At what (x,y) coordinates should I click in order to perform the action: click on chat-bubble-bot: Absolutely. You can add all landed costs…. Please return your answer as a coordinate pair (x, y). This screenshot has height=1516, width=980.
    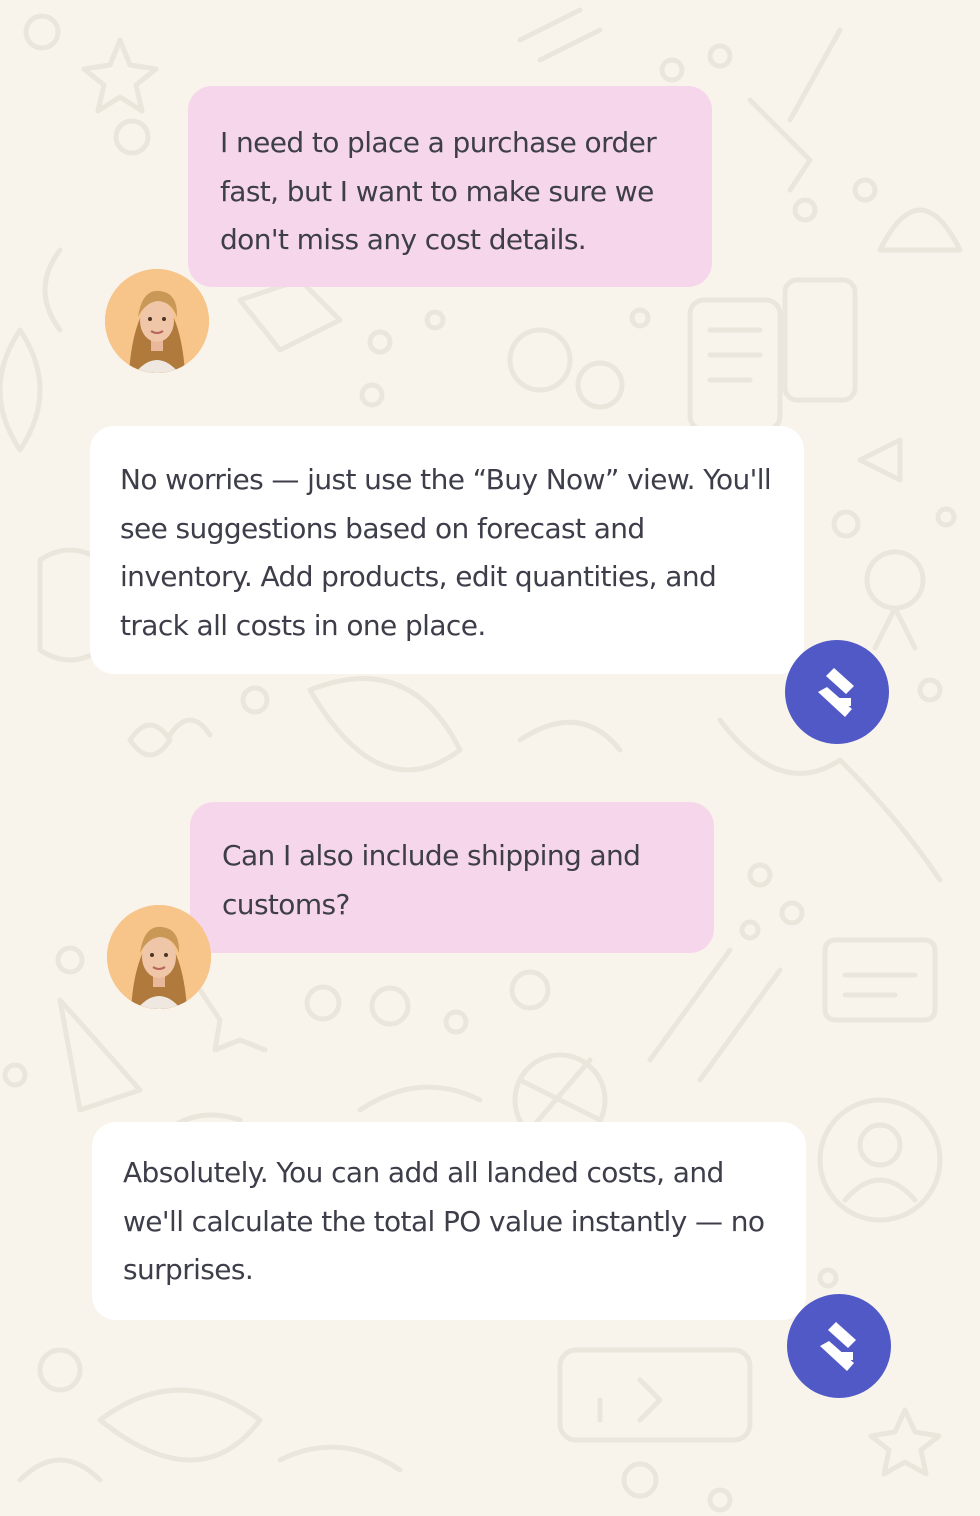
    Looking at the image, I should click on (449, 1221).